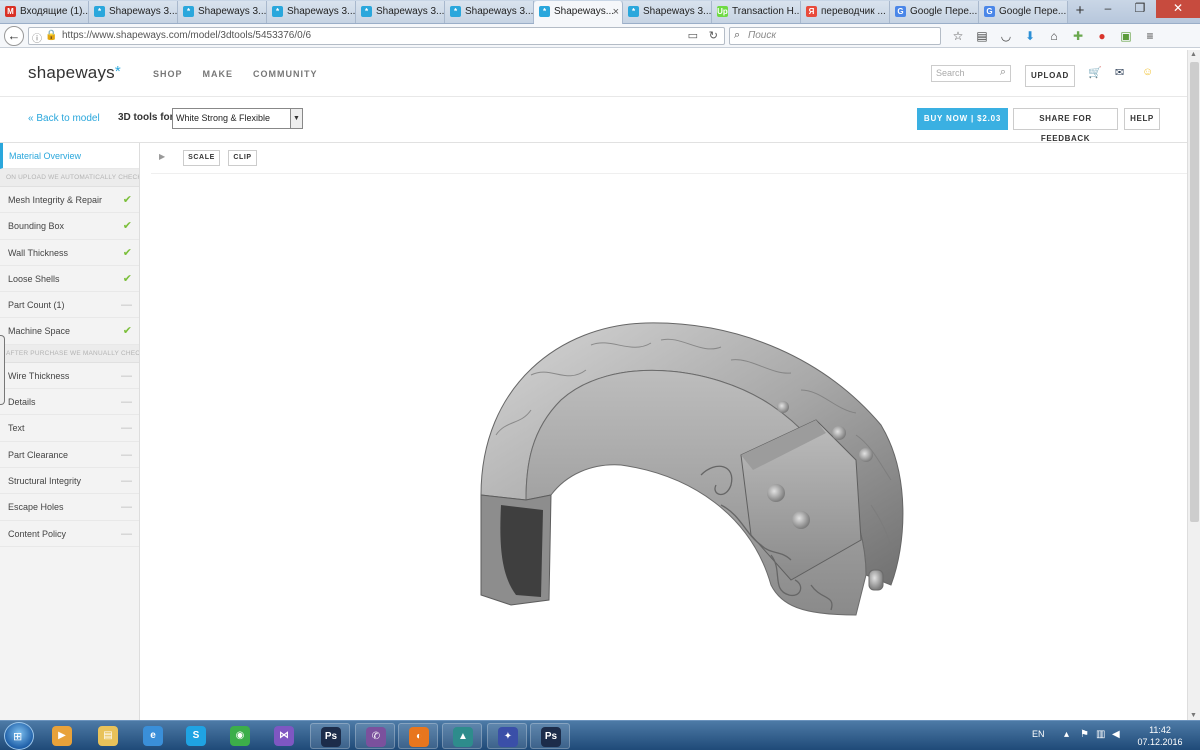  I want to click on bookmark-star-icon: ☆, so click(958, 36).